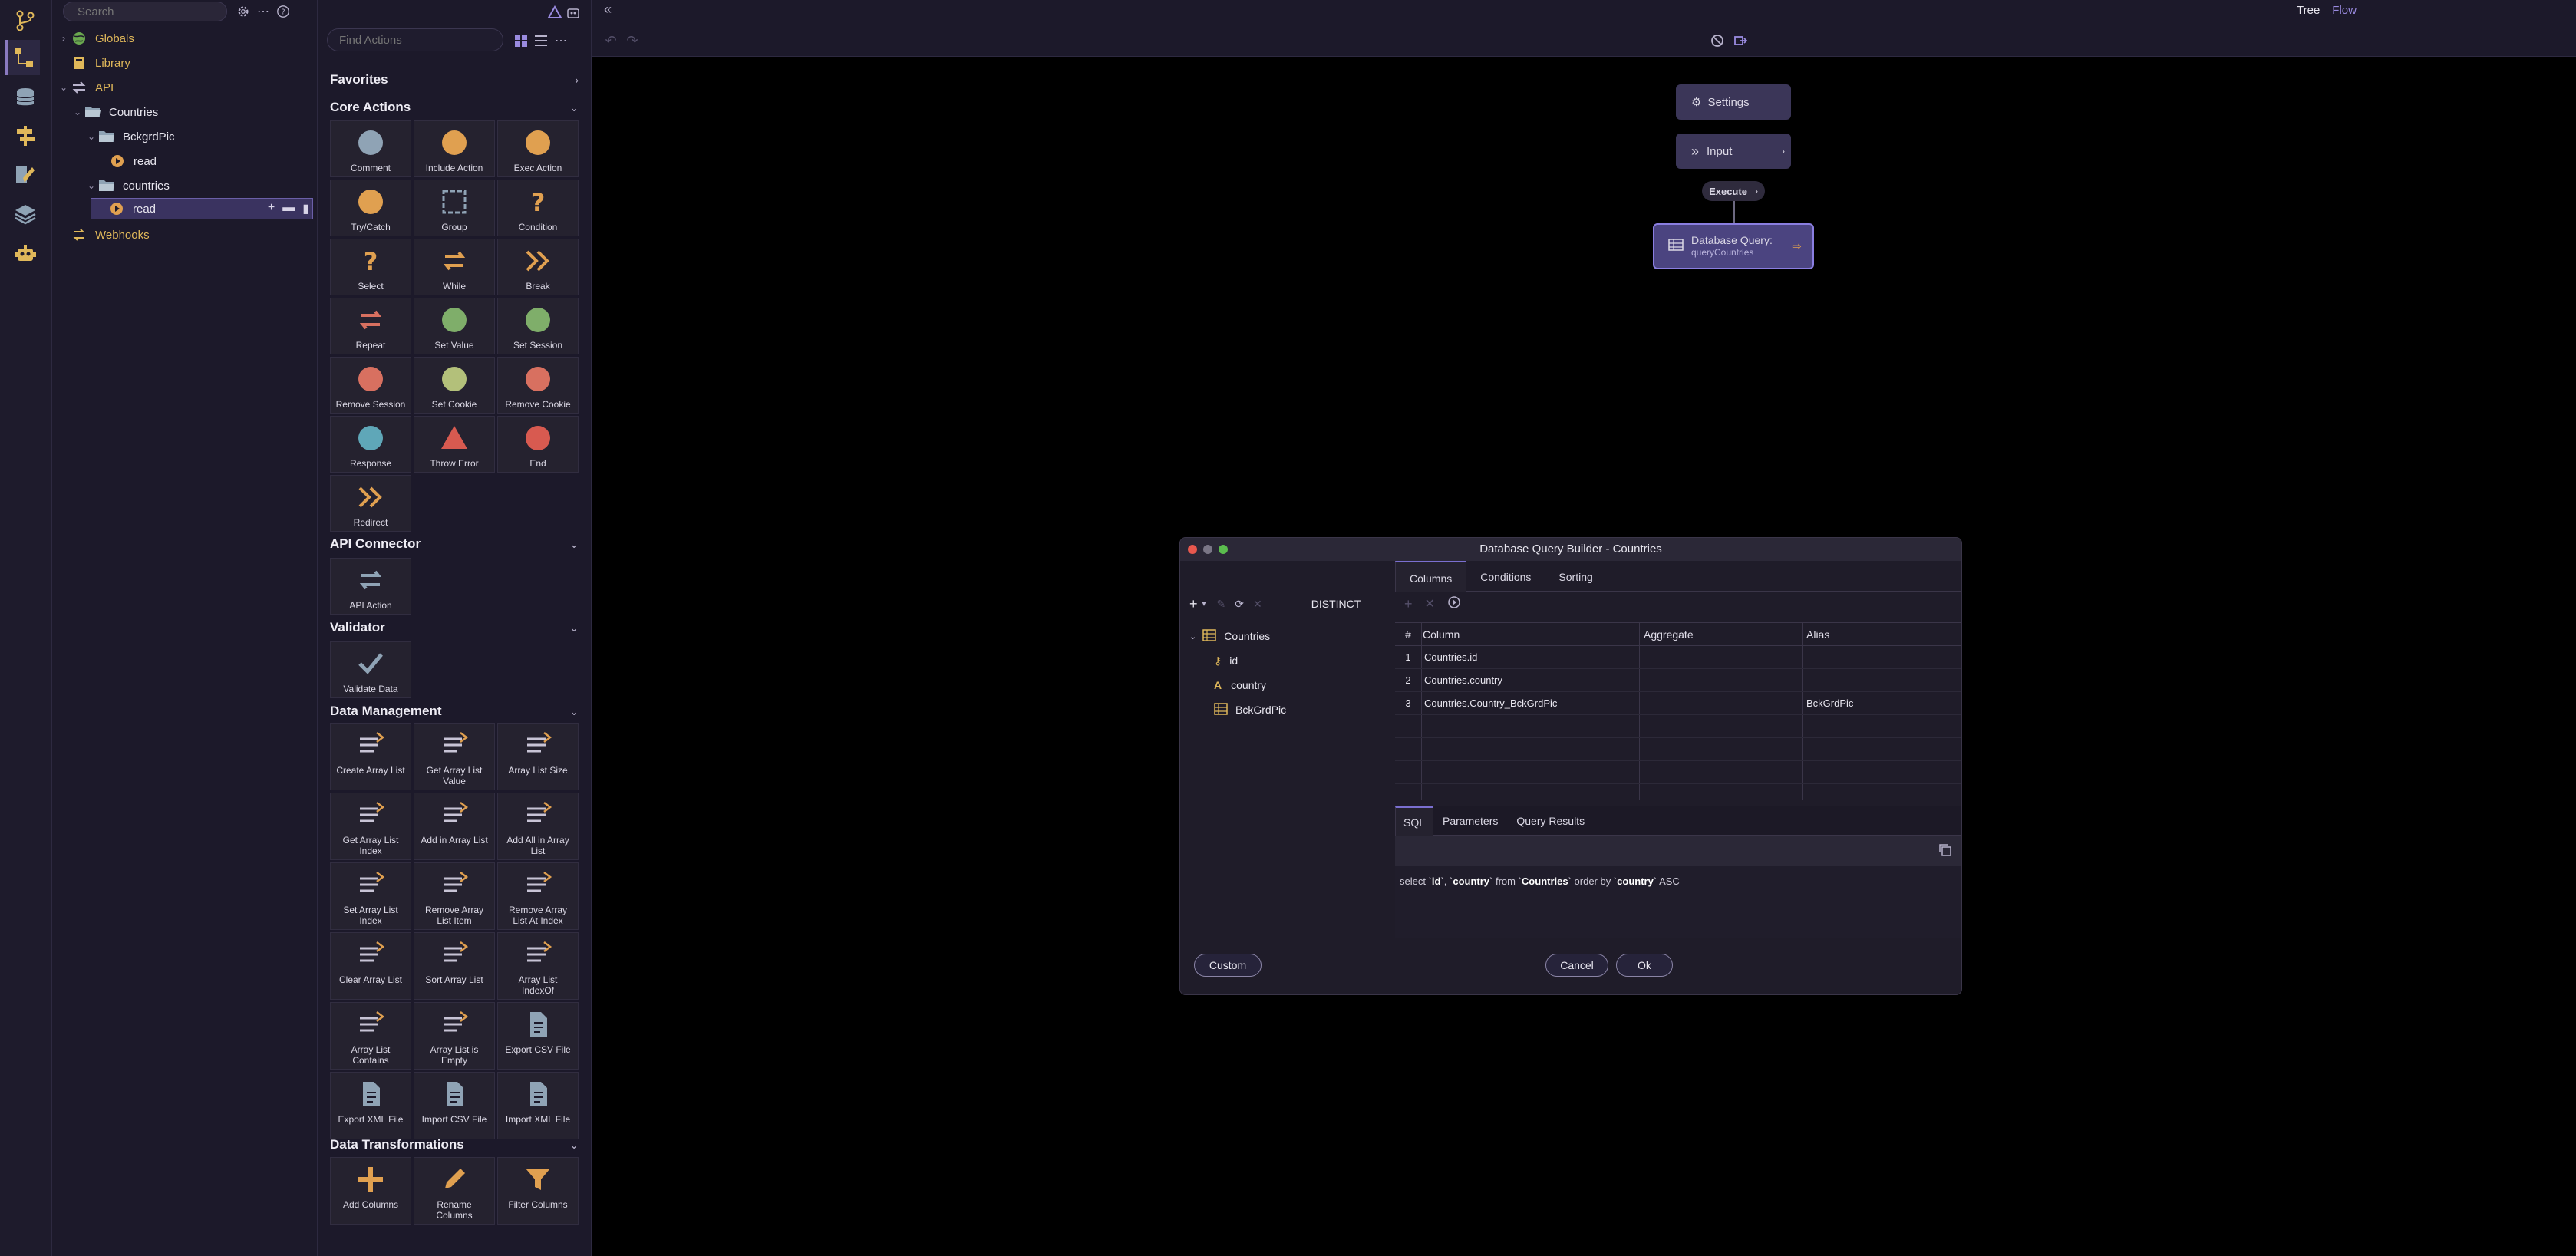  I want to click on field-id: ⚷ id, so click(1226, 660).